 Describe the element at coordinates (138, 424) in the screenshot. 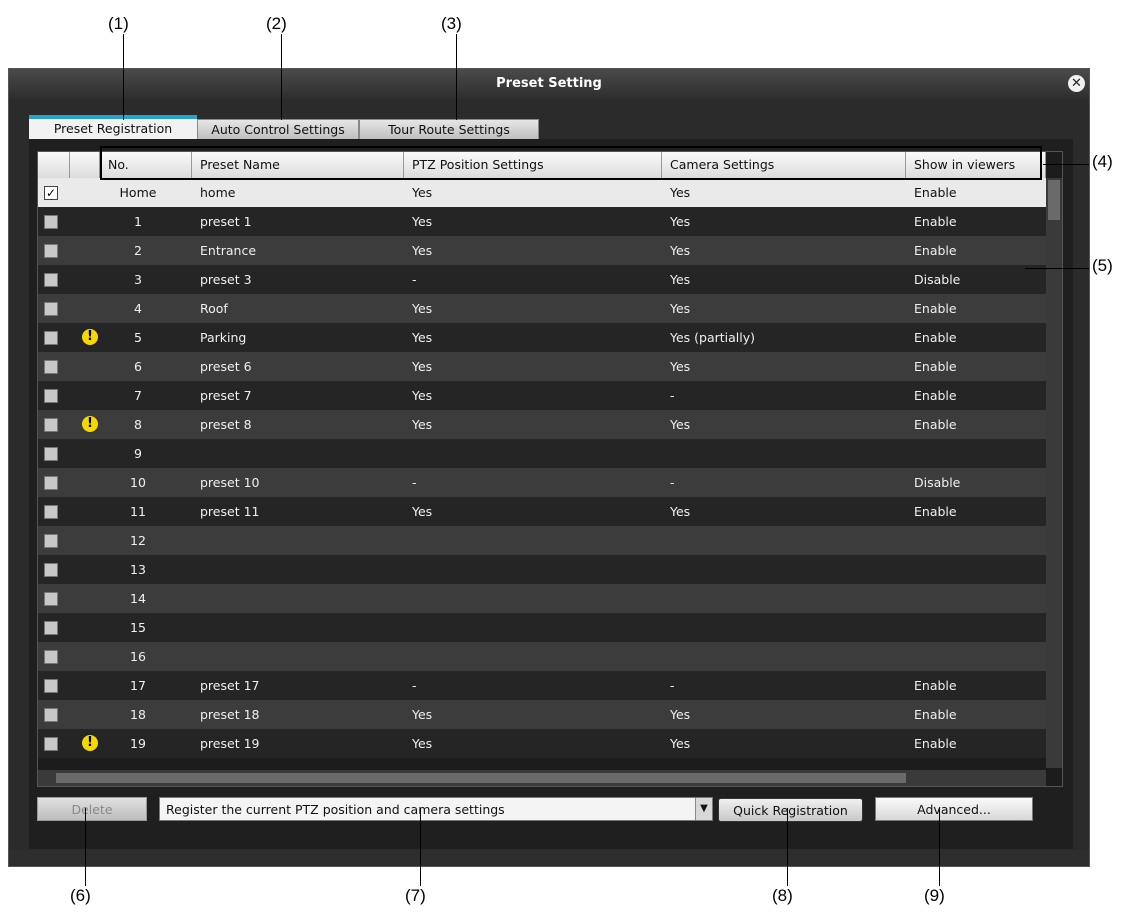

I see `cell-no: 8` at that location.